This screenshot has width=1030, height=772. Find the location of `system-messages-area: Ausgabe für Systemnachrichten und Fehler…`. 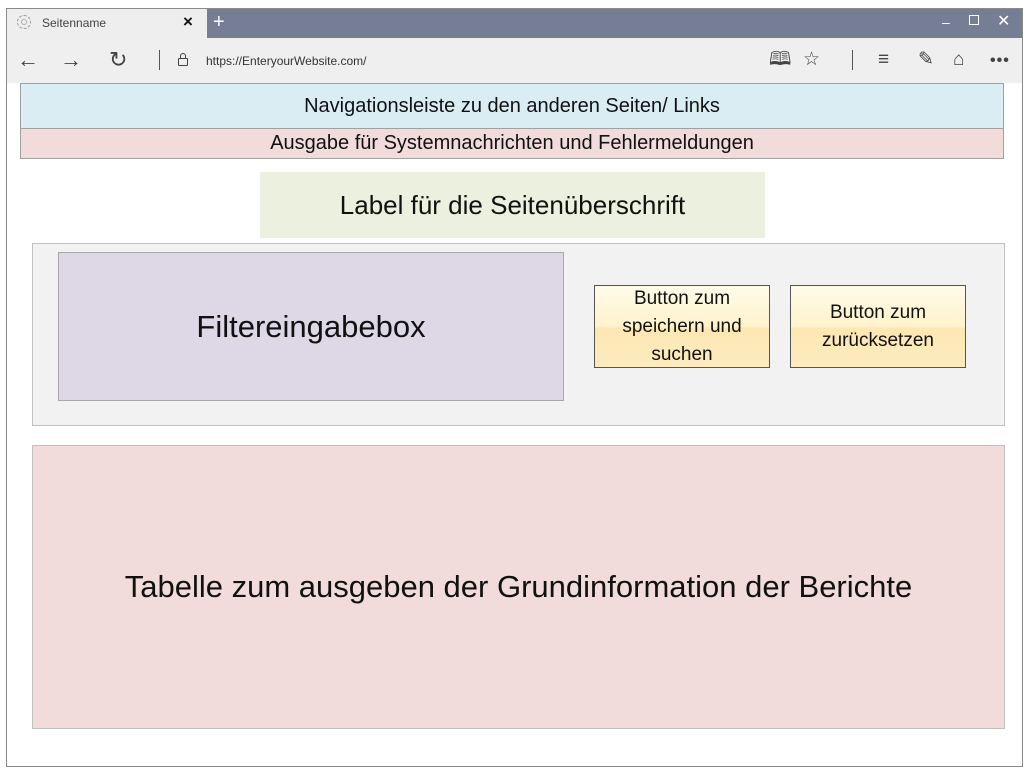

system-messages-area: Ausgabe für Systemnachrichten und Fehler… is located at coordinates (512, 144).